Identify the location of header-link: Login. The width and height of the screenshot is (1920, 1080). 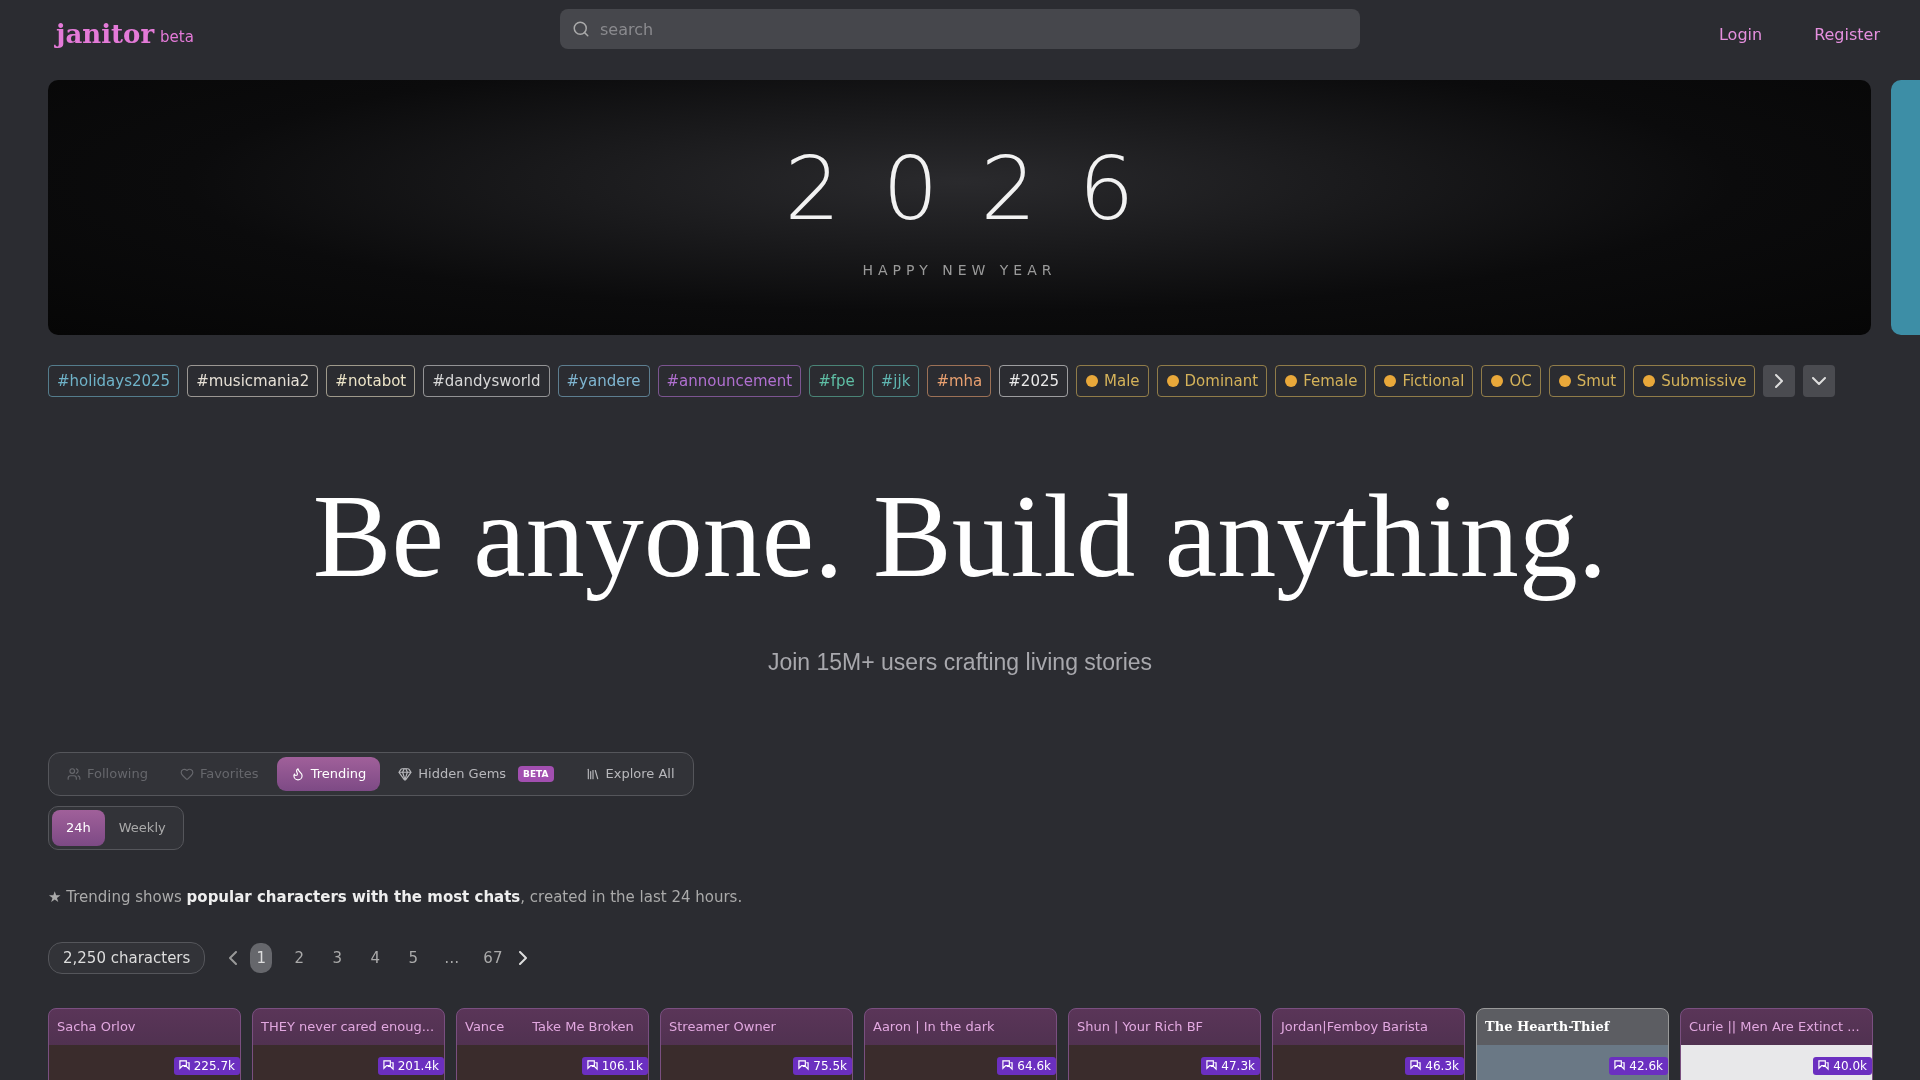
(1740, 34).